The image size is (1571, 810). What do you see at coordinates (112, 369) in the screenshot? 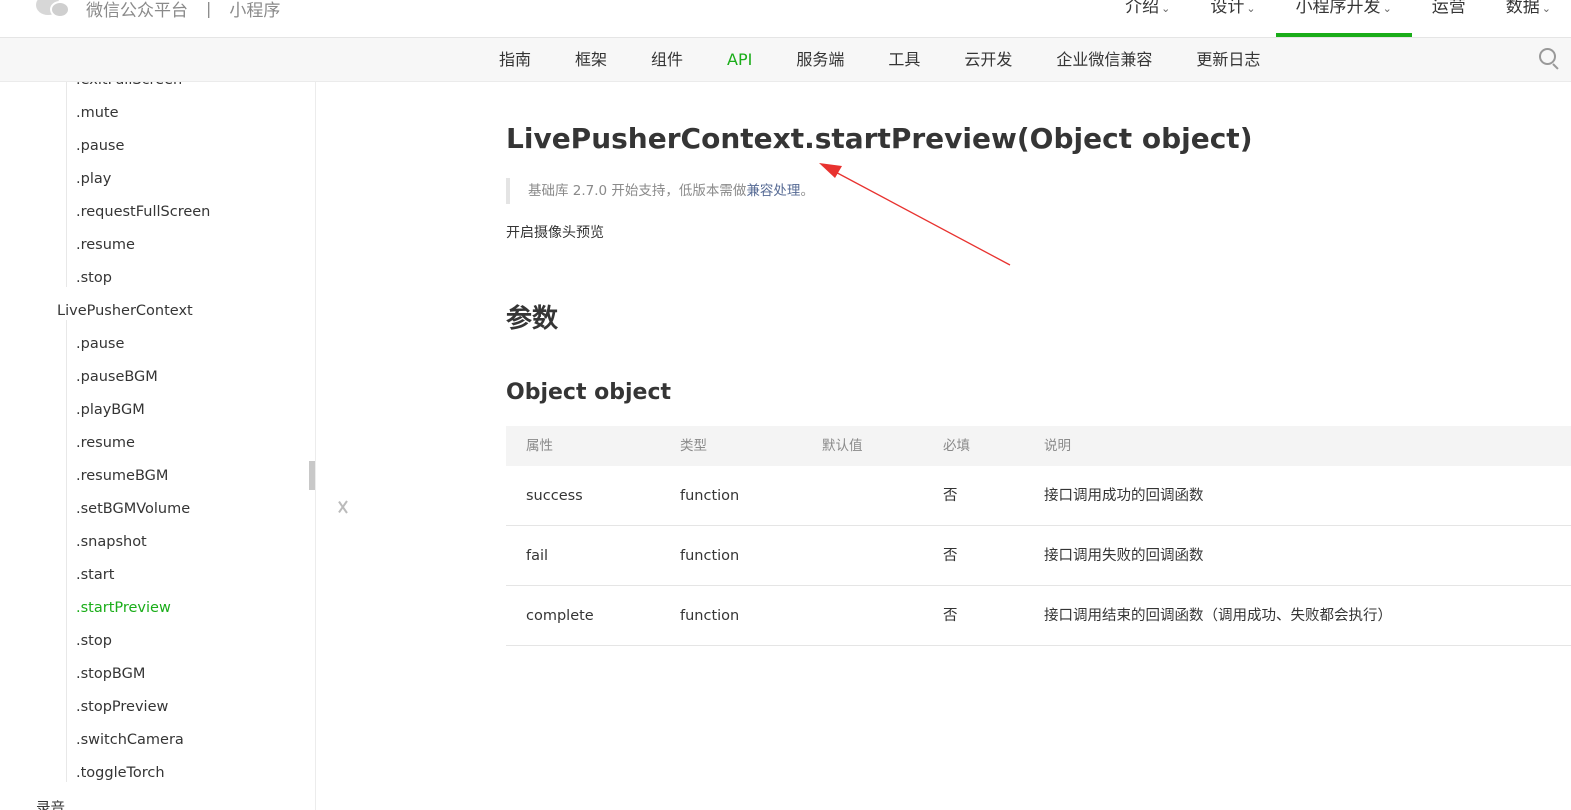
I see `sidebar-item: .pauseBGM` at bounding box center [112, 369].